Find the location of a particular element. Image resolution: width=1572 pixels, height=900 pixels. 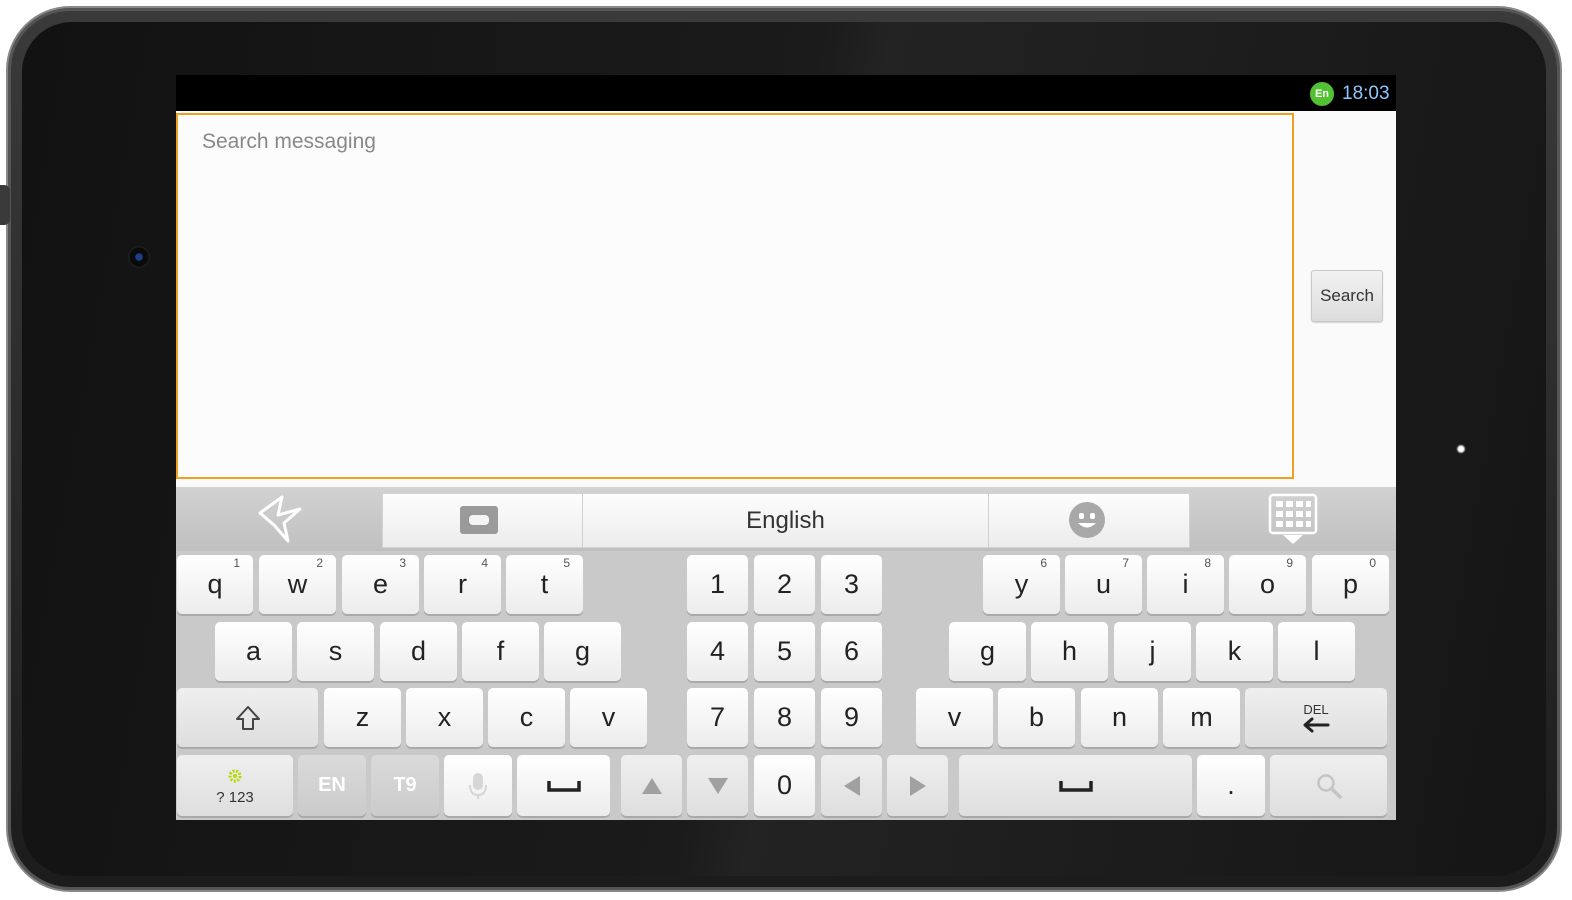

key-j: j is located at coordinates (1152, 651).